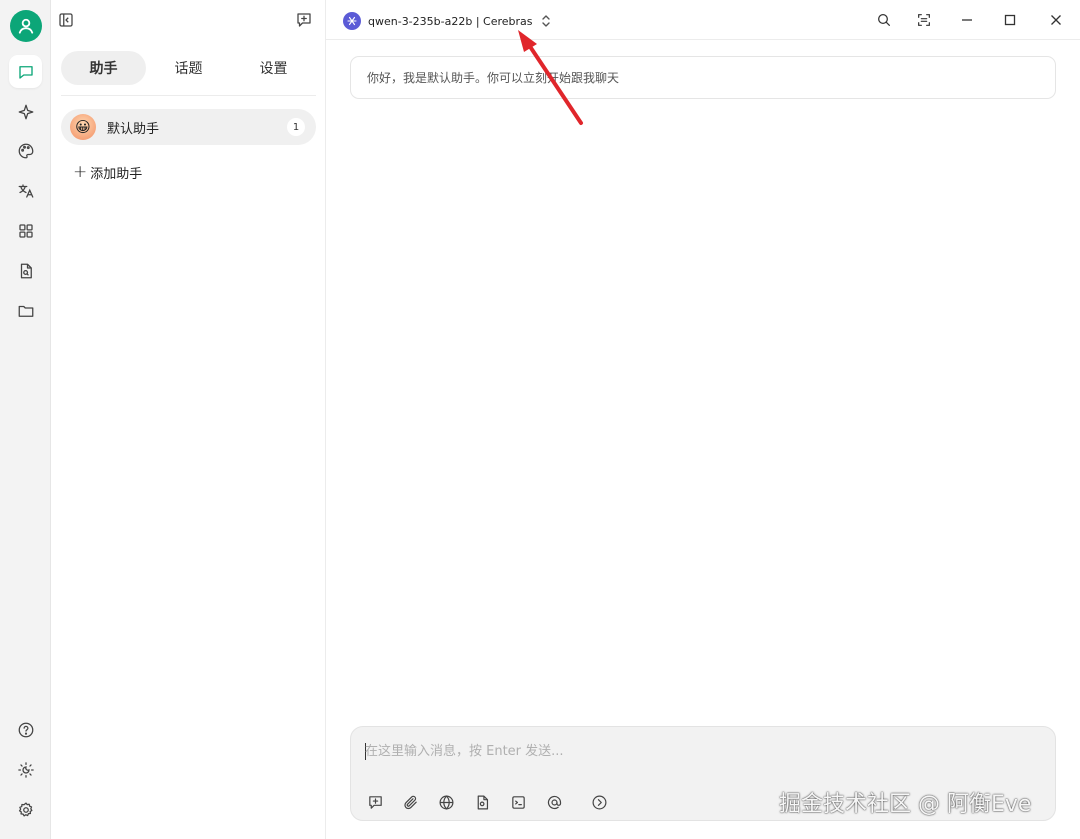  I want to click on globe-icon, so click(446, 802).